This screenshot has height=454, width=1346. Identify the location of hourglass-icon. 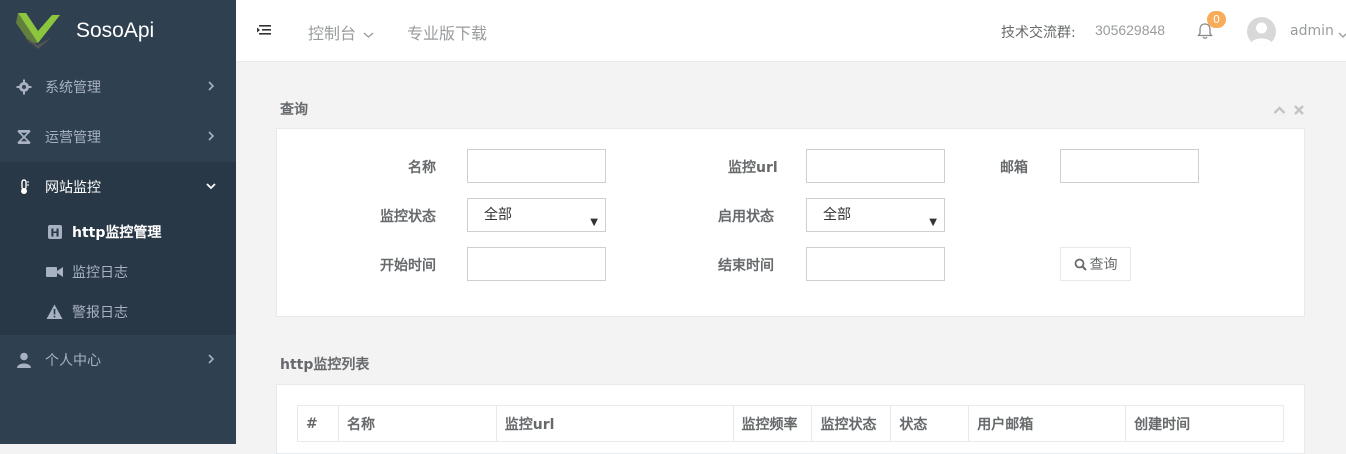
(24, 137).